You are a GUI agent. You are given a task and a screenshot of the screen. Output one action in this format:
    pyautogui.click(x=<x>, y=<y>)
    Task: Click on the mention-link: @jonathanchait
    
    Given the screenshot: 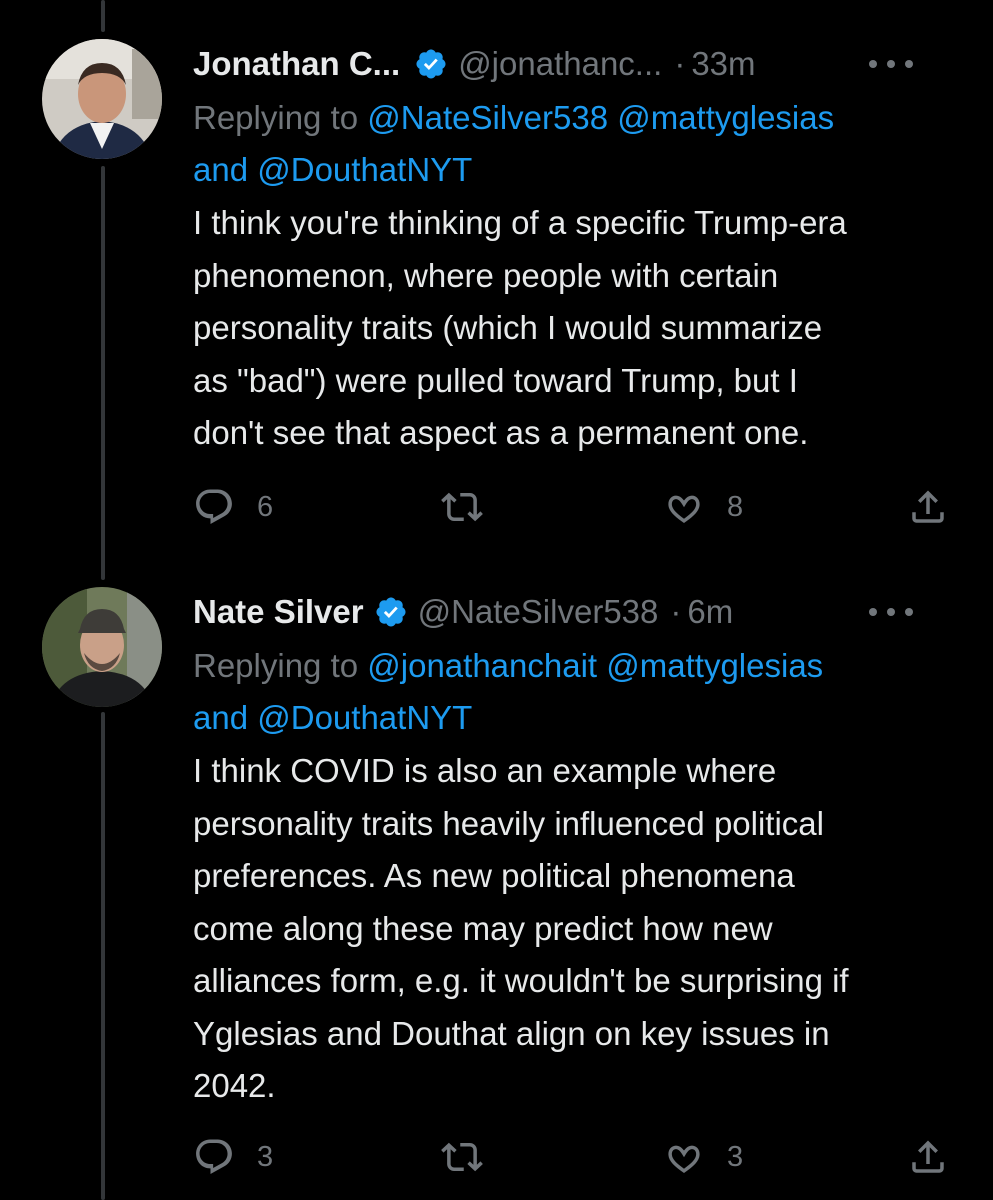 What is the action you would take?
    pyautogui.click(x=482, y=665)
    